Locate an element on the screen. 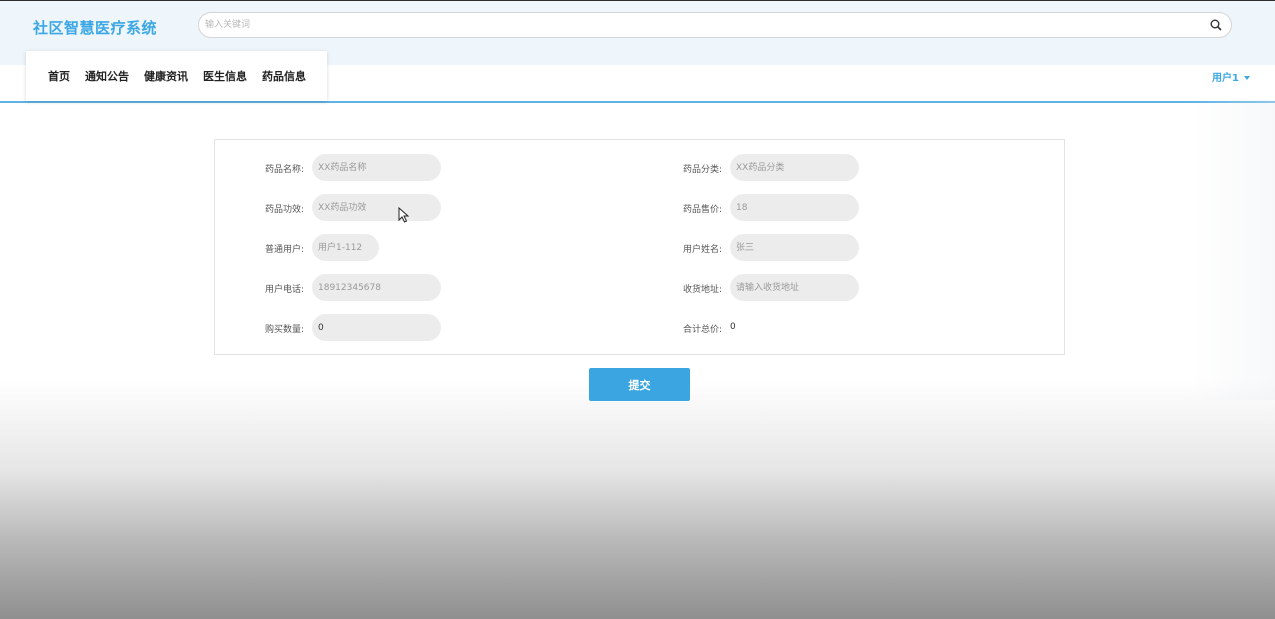 This screenshot has width=1275, height=619. total-price-label: 合计总价: is located at coordinates (703, 330).